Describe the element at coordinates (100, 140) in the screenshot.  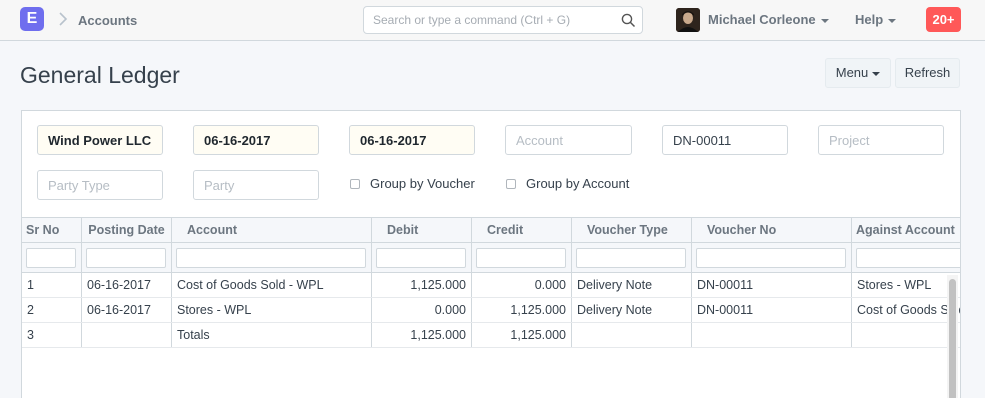
I see `company-field` at that location.